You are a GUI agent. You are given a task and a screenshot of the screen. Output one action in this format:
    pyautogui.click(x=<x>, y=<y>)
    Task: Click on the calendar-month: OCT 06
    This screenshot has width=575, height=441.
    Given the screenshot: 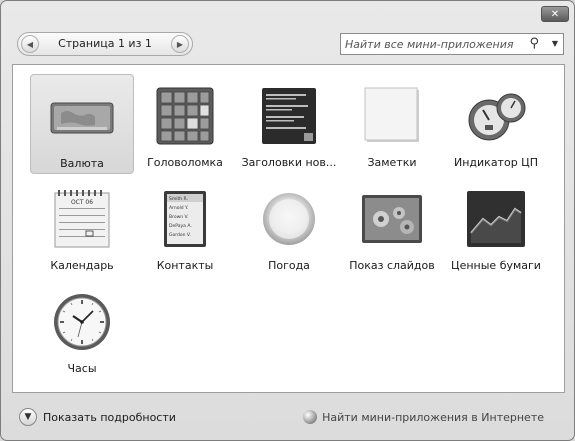 What is the action you would take?
    pyautogui.click(x=82, y=202)
    